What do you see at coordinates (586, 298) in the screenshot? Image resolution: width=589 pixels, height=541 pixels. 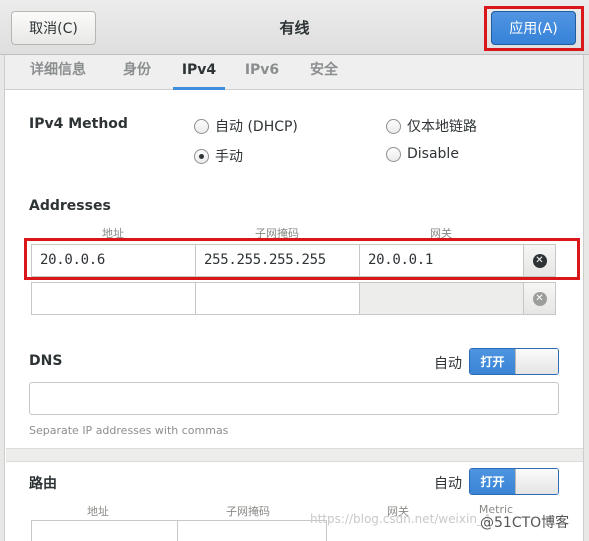 I see `right-frame` at bounding box center [586, 298].